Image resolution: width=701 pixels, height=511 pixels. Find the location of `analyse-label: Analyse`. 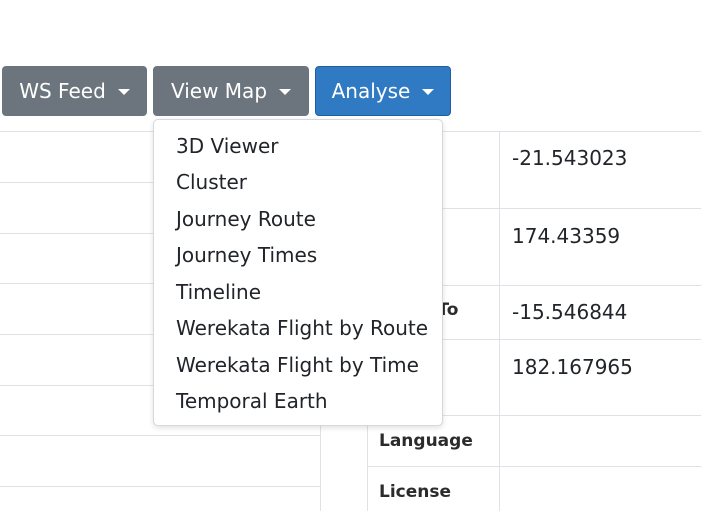

analyse-label: Analyse is located at coordinates (371, 91).